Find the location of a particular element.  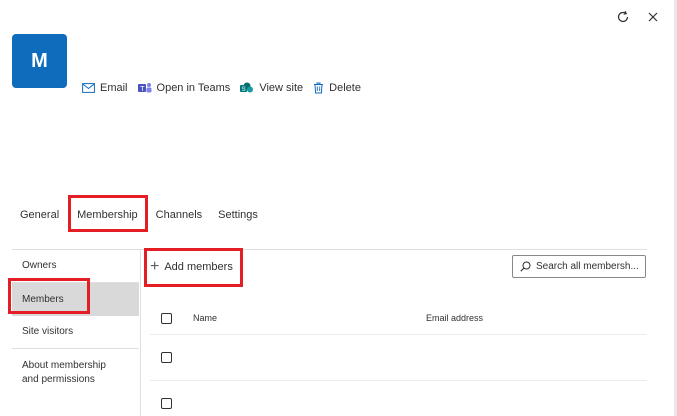

row-divider is located at coordinates (398, 380).